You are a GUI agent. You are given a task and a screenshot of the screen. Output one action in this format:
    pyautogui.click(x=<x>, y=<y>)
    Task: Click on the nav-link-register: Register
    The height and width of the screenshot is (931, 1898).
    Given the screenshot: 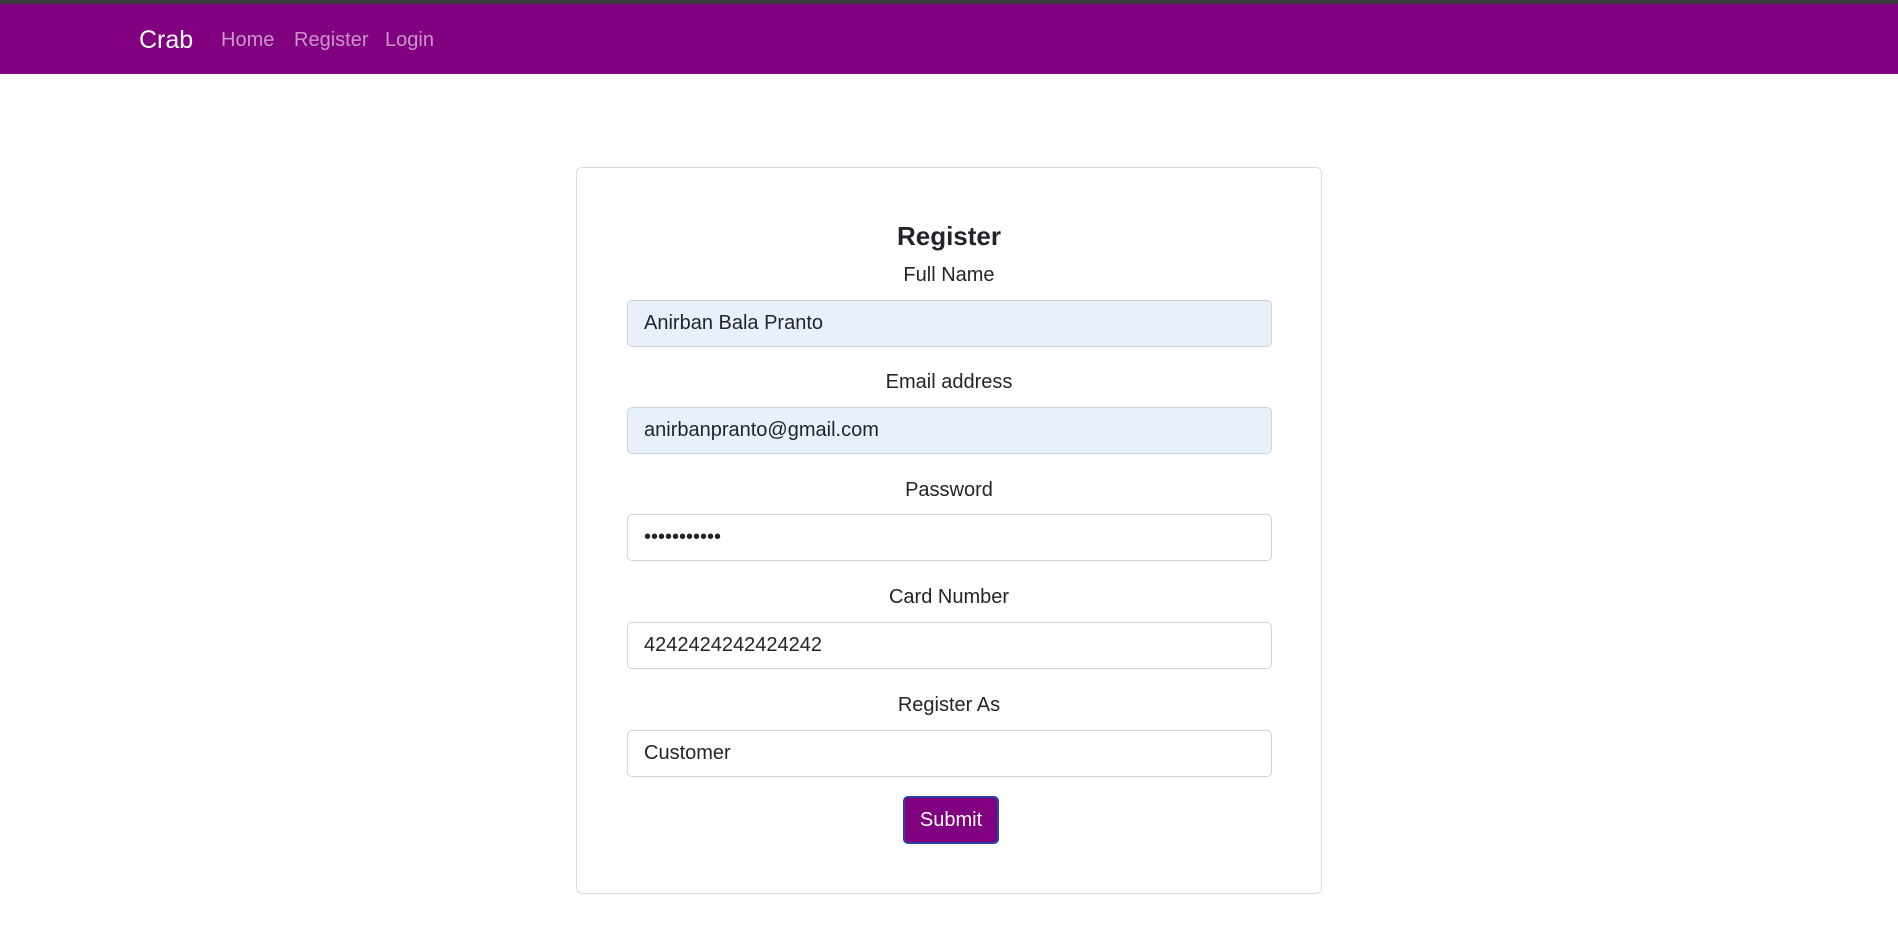 What is the action you would take?
    pyautogui.click(x=331, y=40)
    